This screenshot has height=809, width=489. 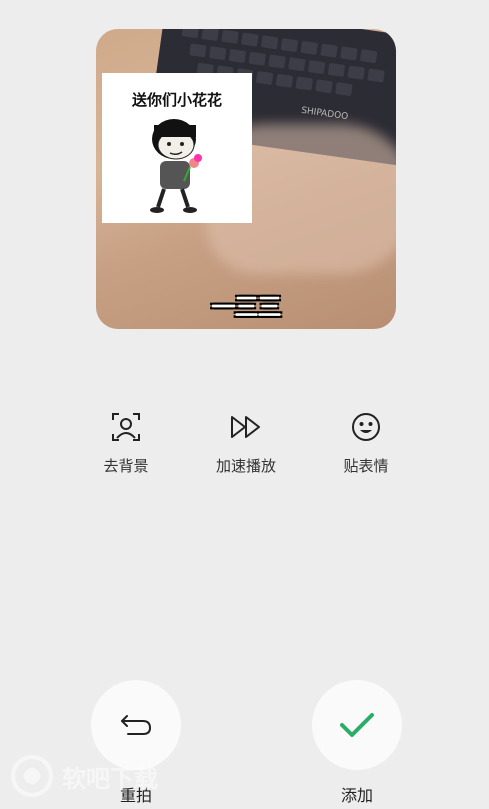 What do you see at coordinates (136, 725) in the screenshot?
I see `undo-arrow-icon` at bounding box center [136, 725].